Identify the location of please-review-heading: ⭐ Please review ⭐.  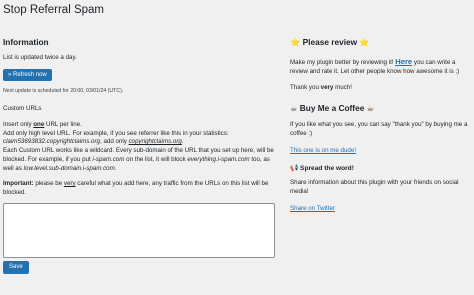
(380, 42).